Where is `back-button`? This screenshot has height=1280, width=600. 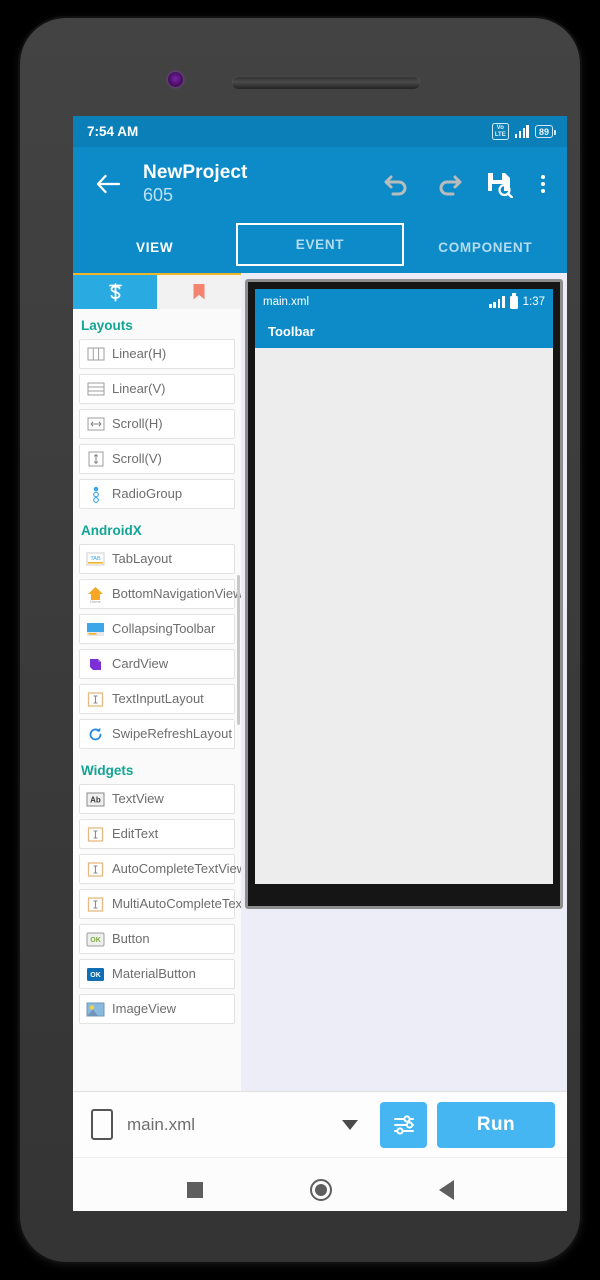
back-button is located at coordinates (108, 184).